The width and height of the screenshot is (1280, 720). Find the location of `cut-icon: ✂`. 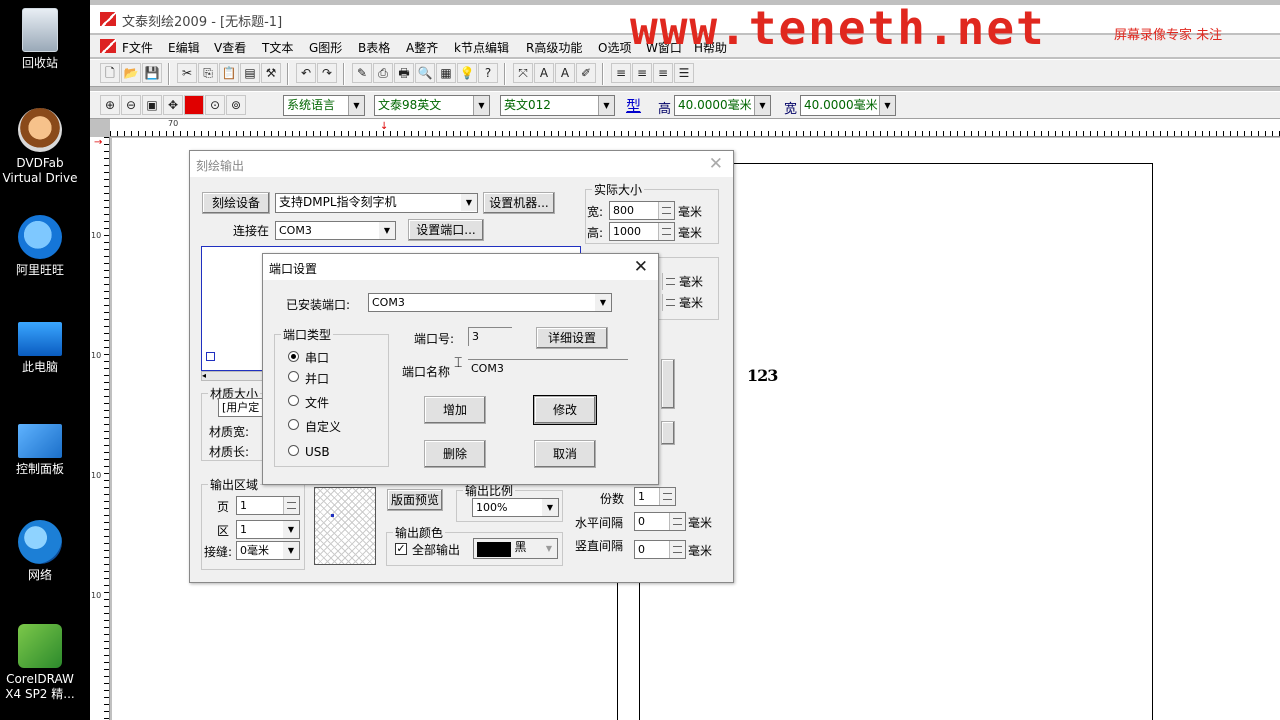

cut-icon: ✂ is located at coordinates (187, 73).